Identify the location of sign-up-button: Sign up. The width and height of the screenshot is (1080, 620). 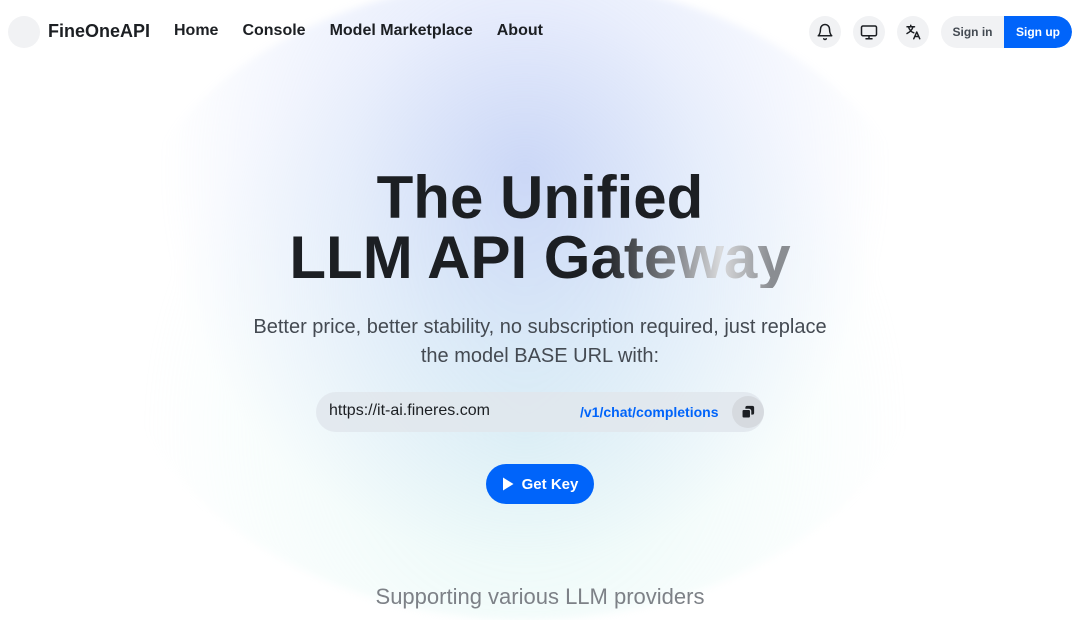
(1038, 32).